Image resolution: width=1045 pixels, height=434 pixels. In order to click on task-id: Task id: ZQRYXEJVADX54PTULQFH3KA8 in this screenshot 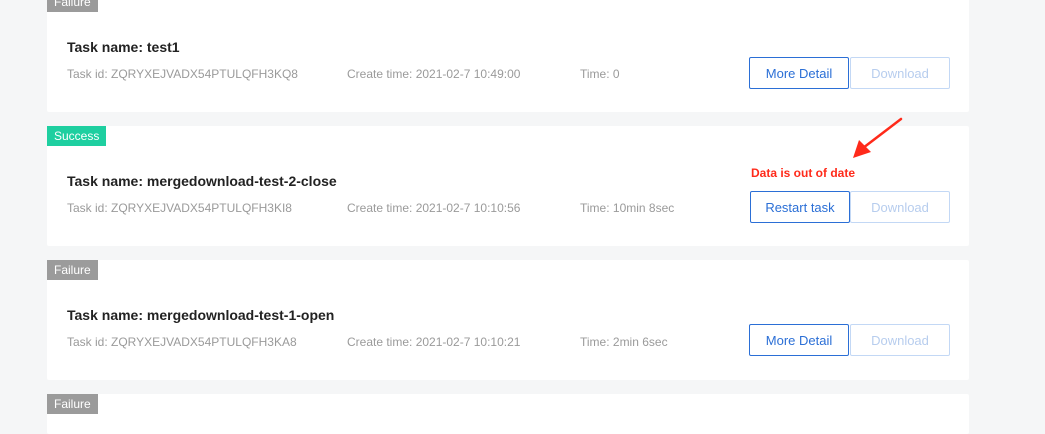, I will do `click(182, 342)`.